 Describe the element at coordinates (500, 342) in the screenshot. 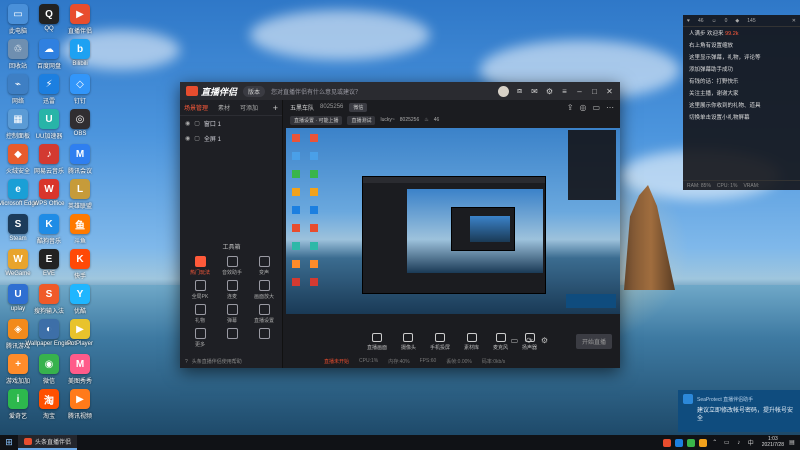

I see `source-control-button: 麦克风` at that location.